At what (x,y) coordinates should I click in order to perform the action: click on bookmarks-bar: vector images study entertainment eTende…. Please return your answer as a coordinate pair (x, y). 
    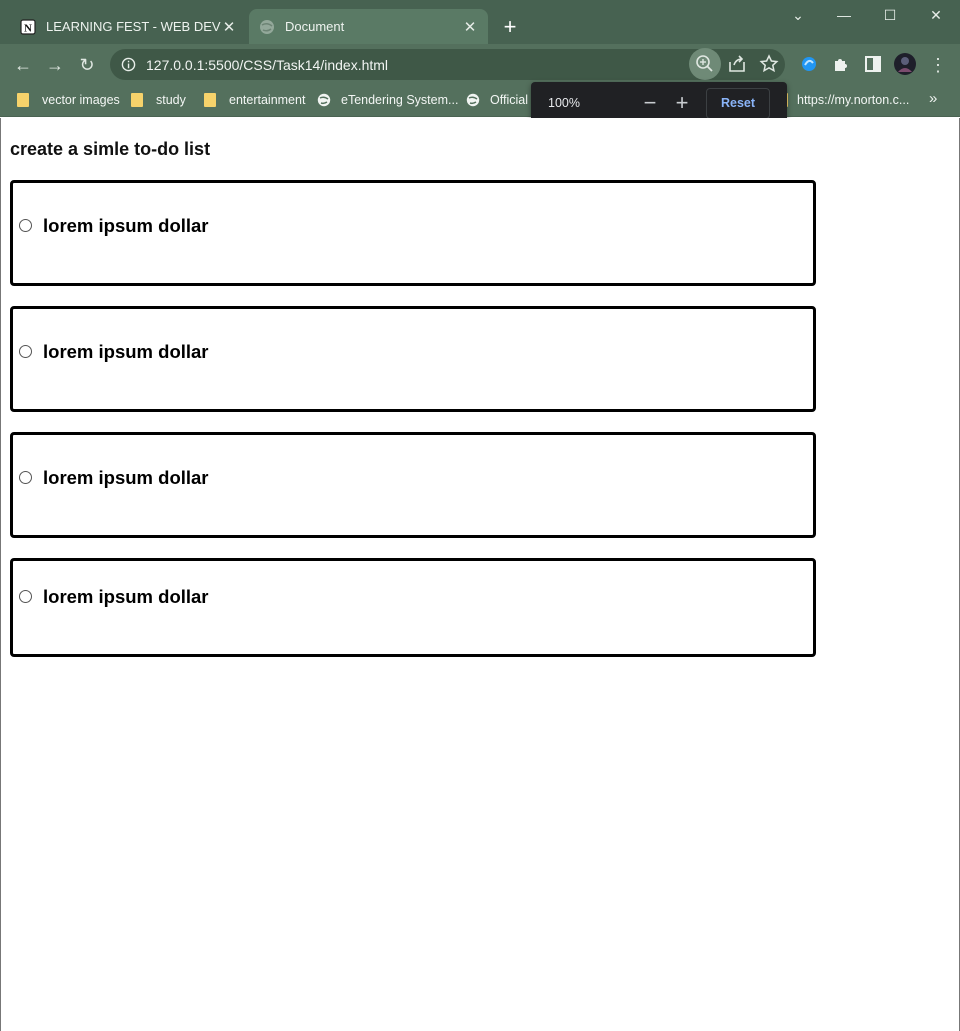
    Looking at the image, I should click on (480, 100).